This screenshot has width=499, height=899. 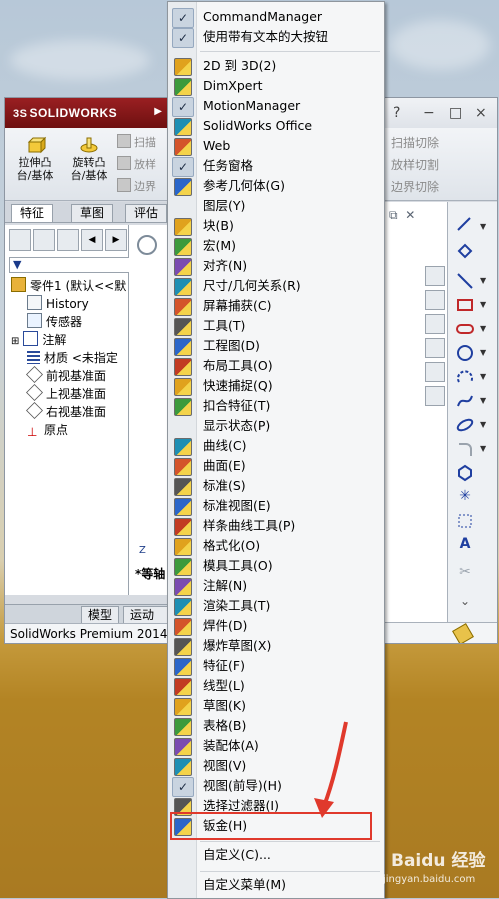 I want to click on tree-item-material: 材质 <未指定, so click(x=72, y=358).